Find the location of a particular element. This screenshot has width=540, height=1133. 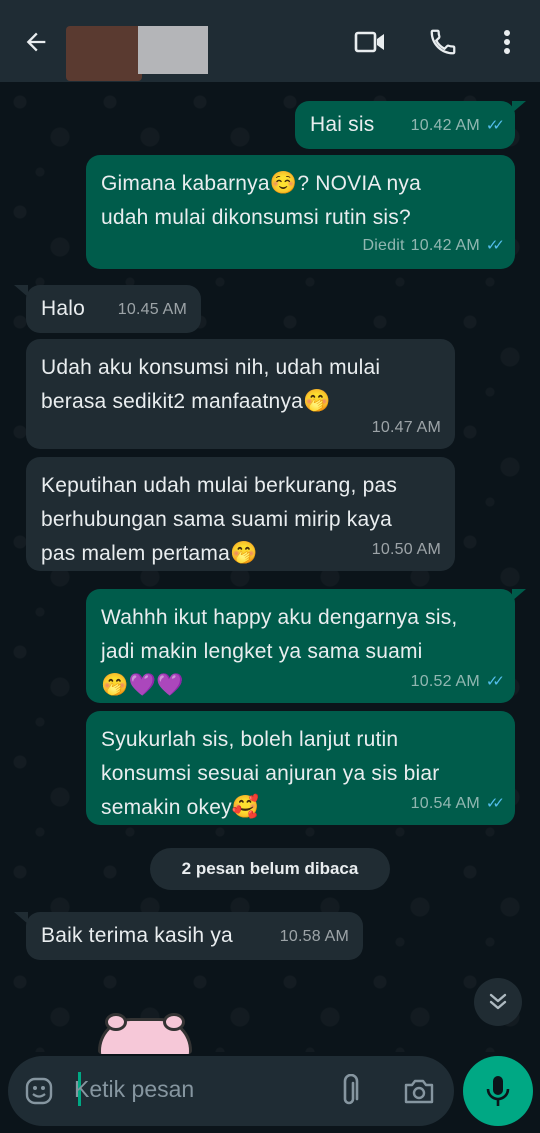

message-line: konsumsi sesuai anjuran ya sis biar is located at coordinates (270, 773).